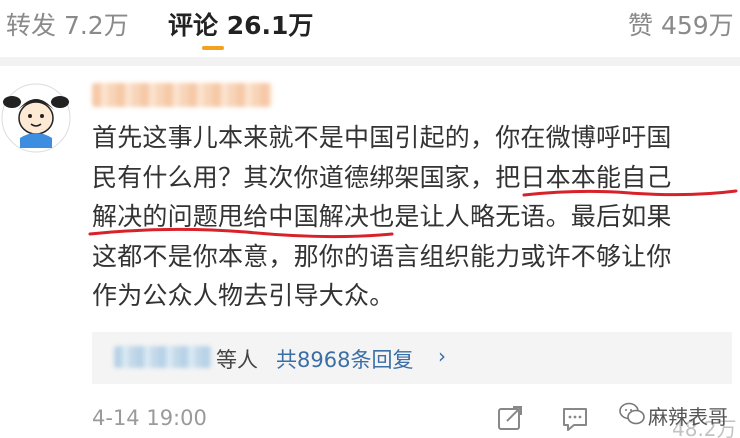 The image size is (740, 438). I want to click on reply-users-blurred, so click(163, 357).